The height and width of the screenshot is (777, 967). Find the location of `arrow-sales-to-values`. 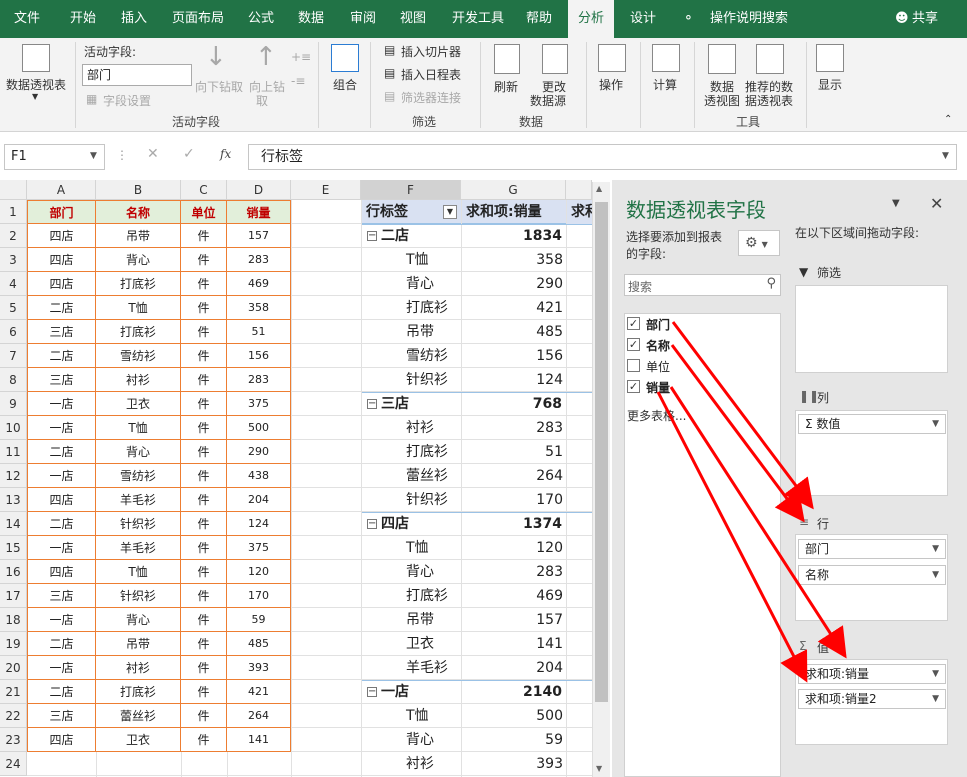

arrow-sales-to-values is located at coordinates (758, 522).